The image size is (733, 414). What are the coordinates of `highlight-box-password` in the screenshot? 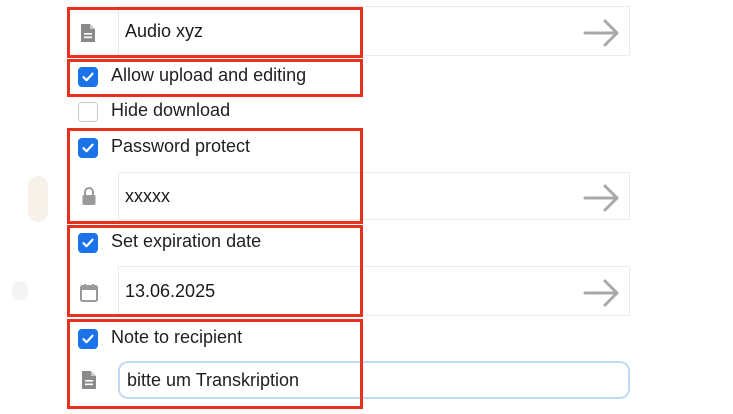 It's located at (215, 176).